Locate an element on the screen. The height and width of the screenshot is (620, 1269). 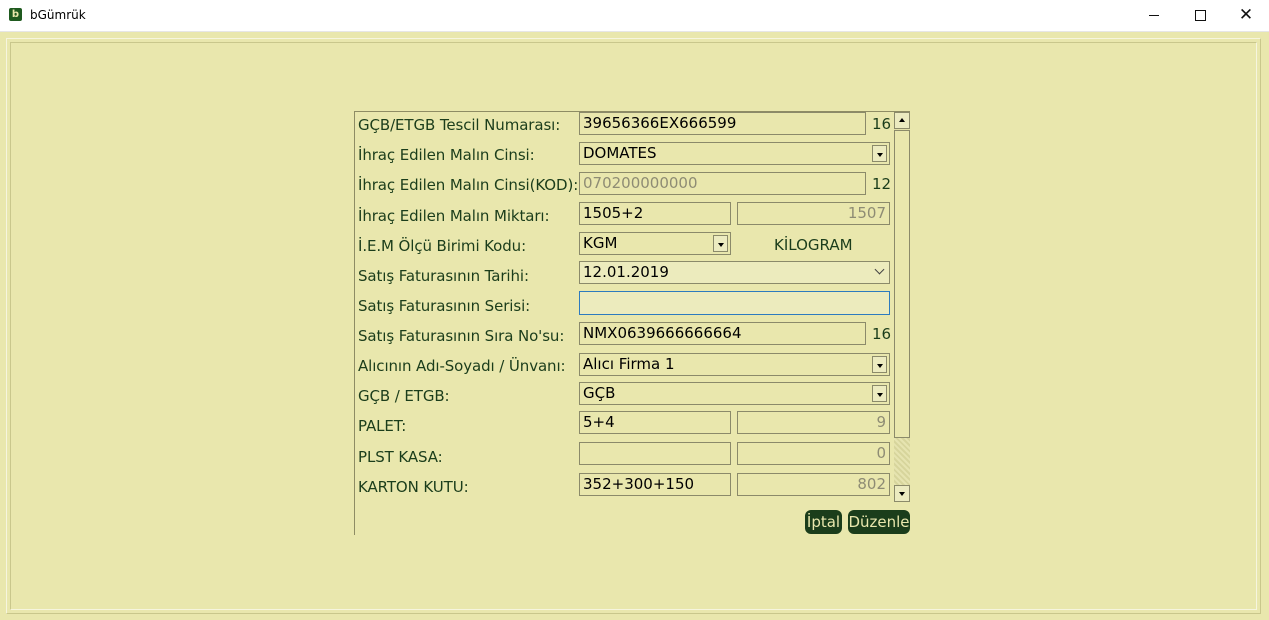
window-title: bGümrük is located at coordinates (58, 15).